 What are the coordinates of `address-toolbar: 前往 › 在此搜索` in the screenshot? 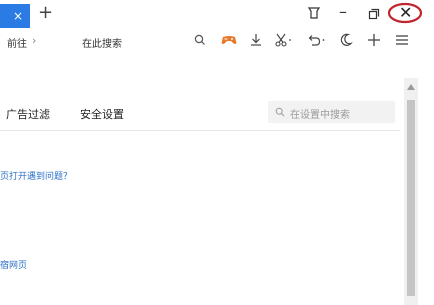 It's located at (217, 41).